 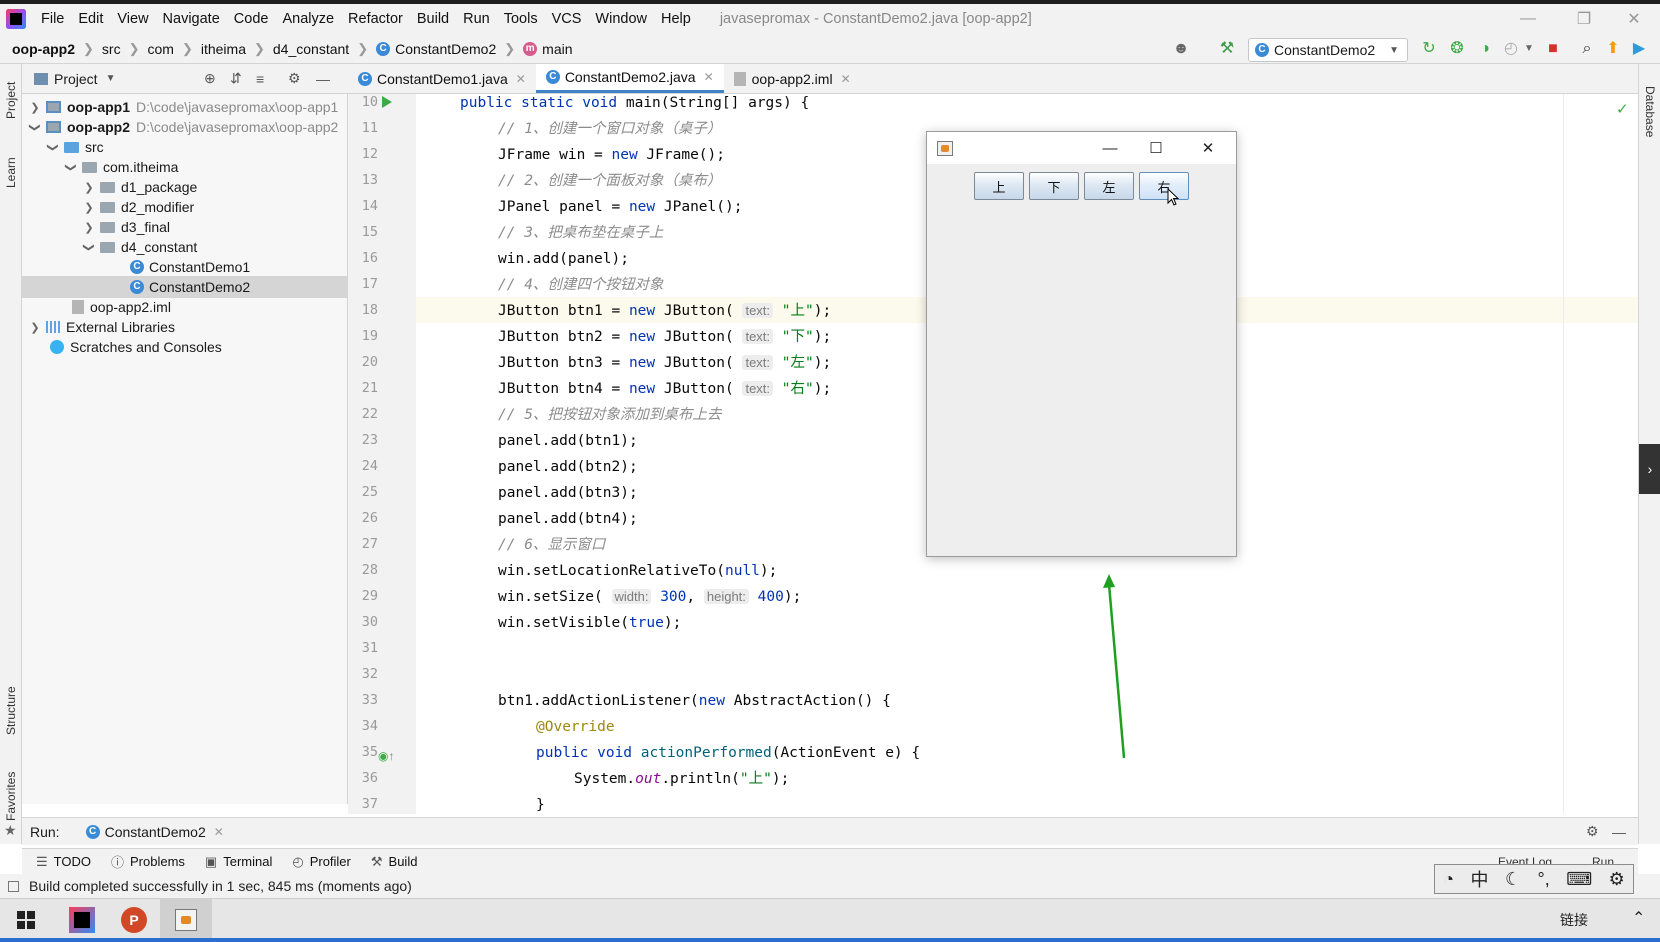 I want to click on favorites-tool-tab: Favorites, so click(x=11, y=796).